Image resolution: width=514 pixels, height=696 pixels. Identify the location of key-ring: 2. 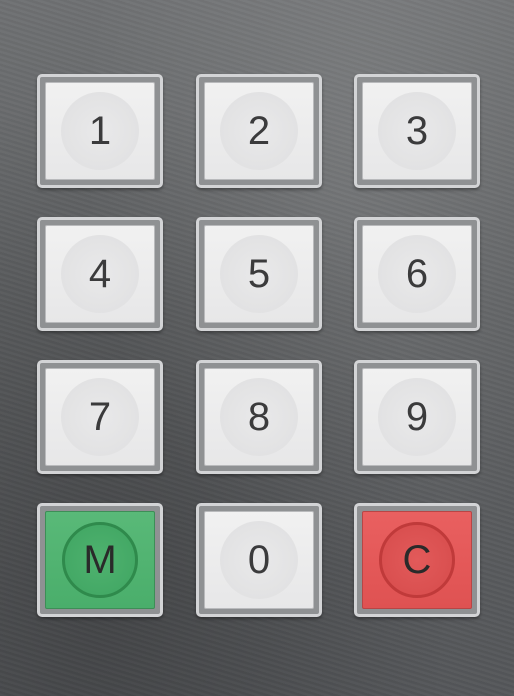
(259, 131).